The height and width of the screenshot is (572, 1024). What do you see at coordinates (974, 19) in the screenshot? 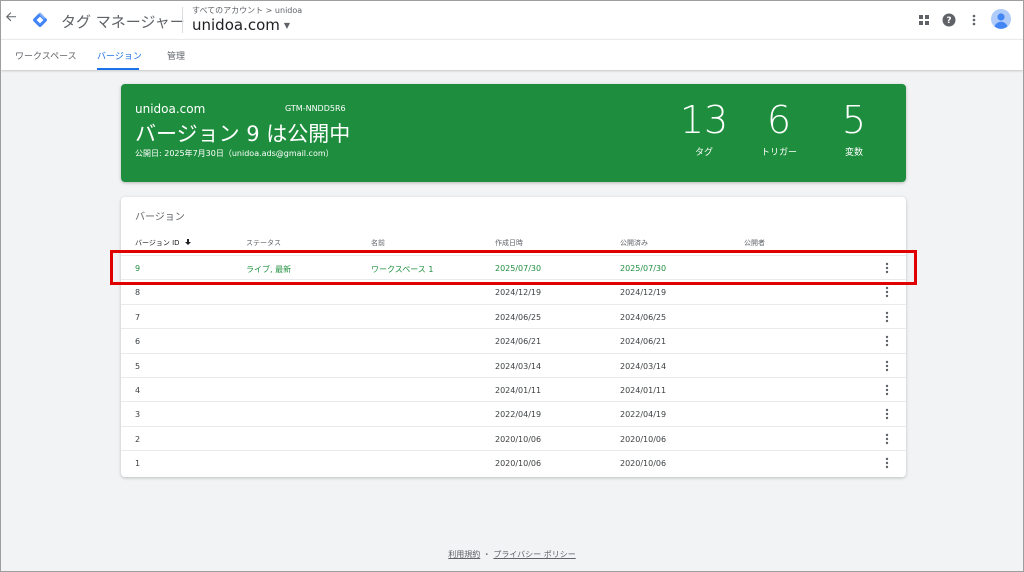
I see `more-vert-icon` at bounding box center [974, 19].